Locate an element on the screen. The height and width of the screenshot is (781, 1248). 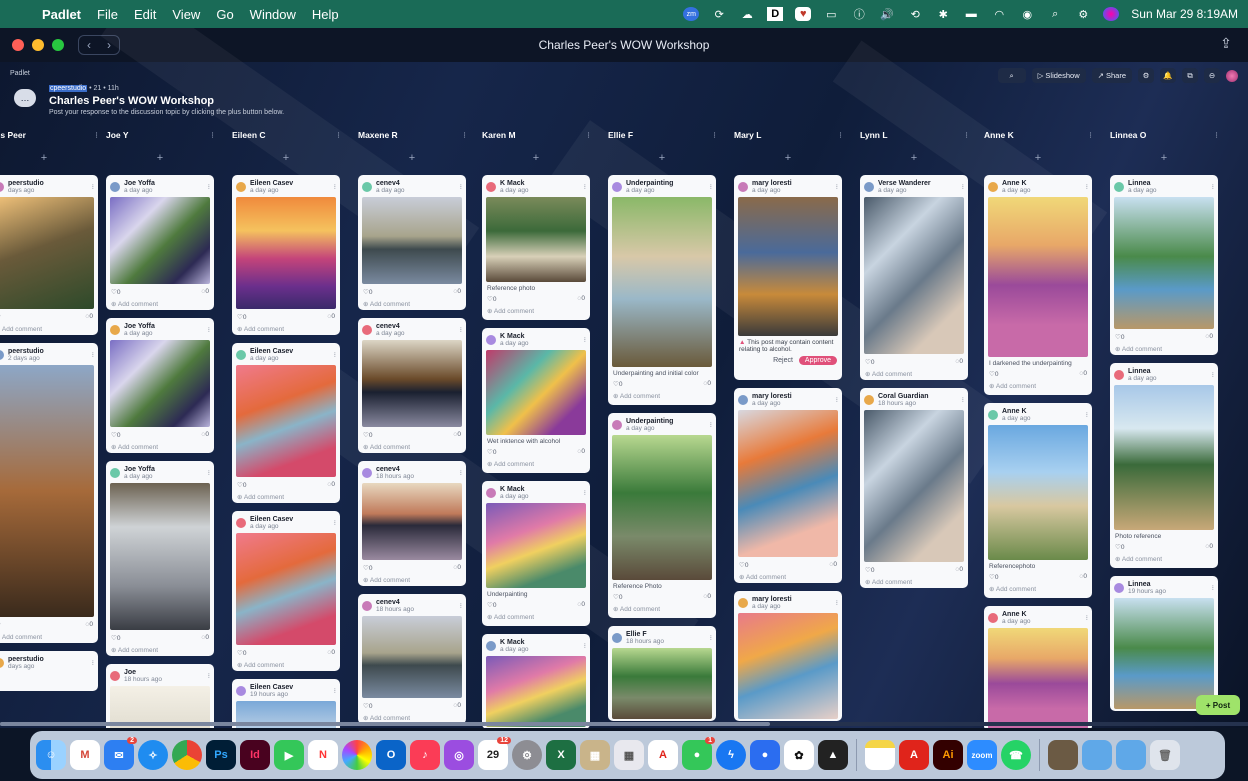
messages-icon: ● 1 is located at coordinates (698, 753).